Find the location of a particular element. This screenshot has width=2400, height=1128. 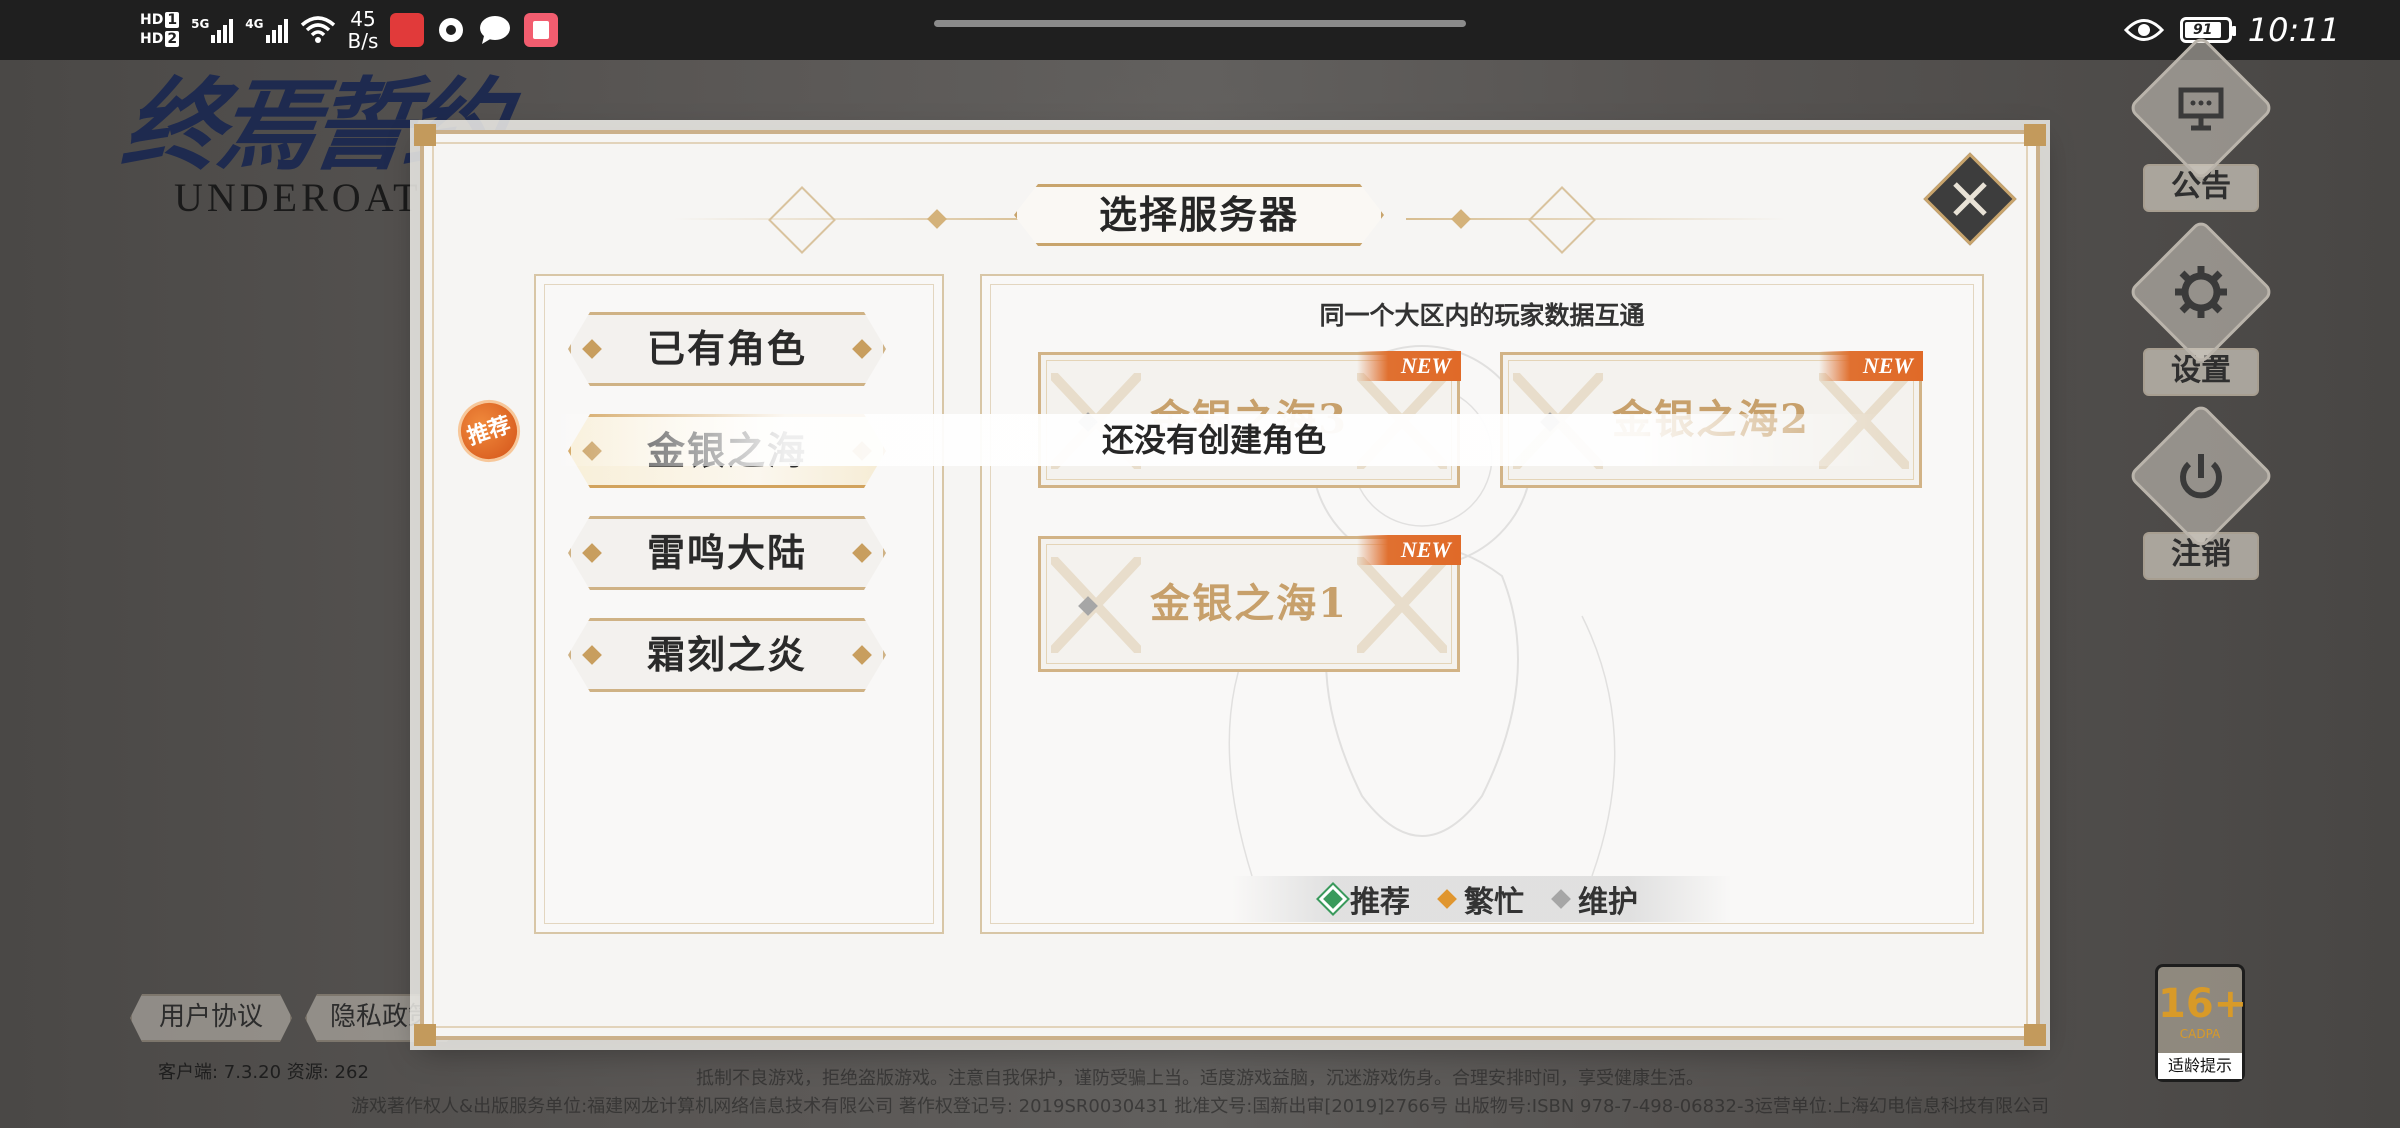

age-rating-number: 16+ is located at coordinates (2203, 1004).